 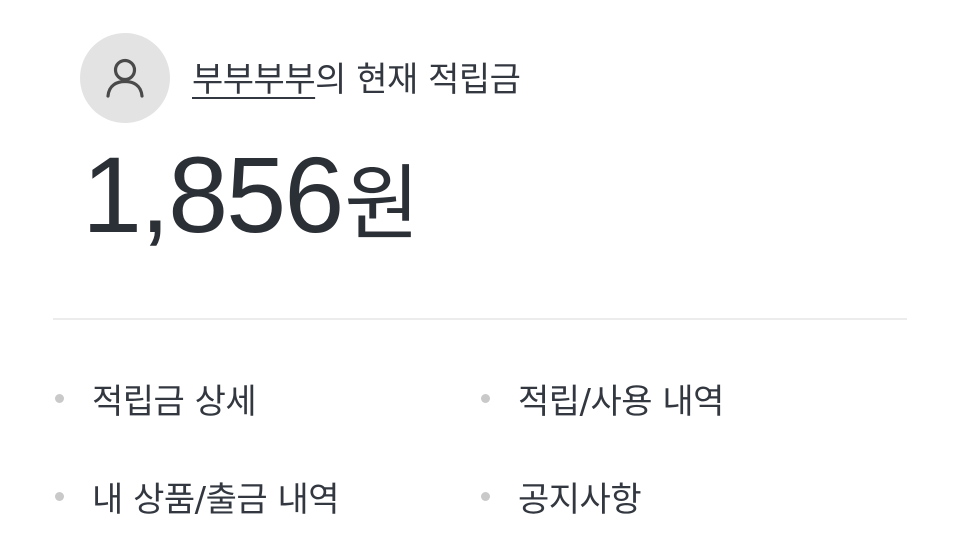 I want to click on menu-item-notices: 공지사항, so click(x=561, y=496).